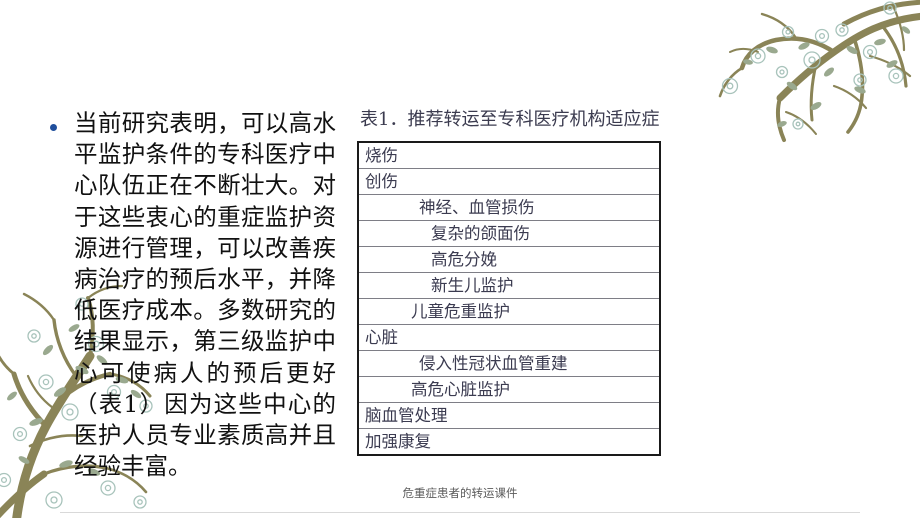 The height and width of the screenshot is (518, 920). I want to click on table-cell: 心脏, so click(509, 337).